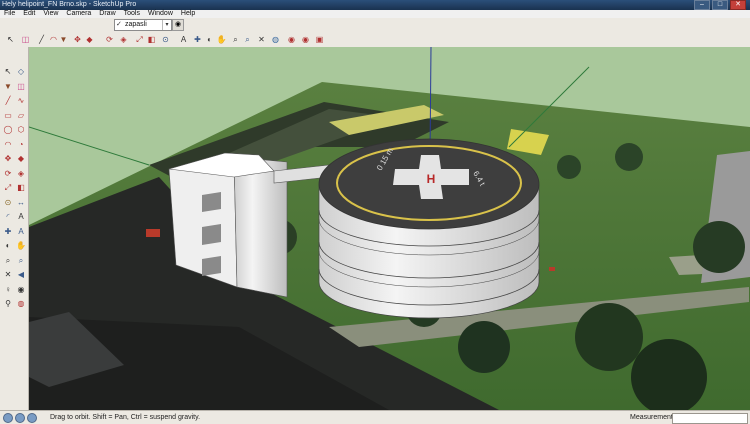 This screenshot has width=750, height=424. Describe the element at coordinates (178, 25) in the screenshot. I see `layer-manager-icon: ◉` at that location.